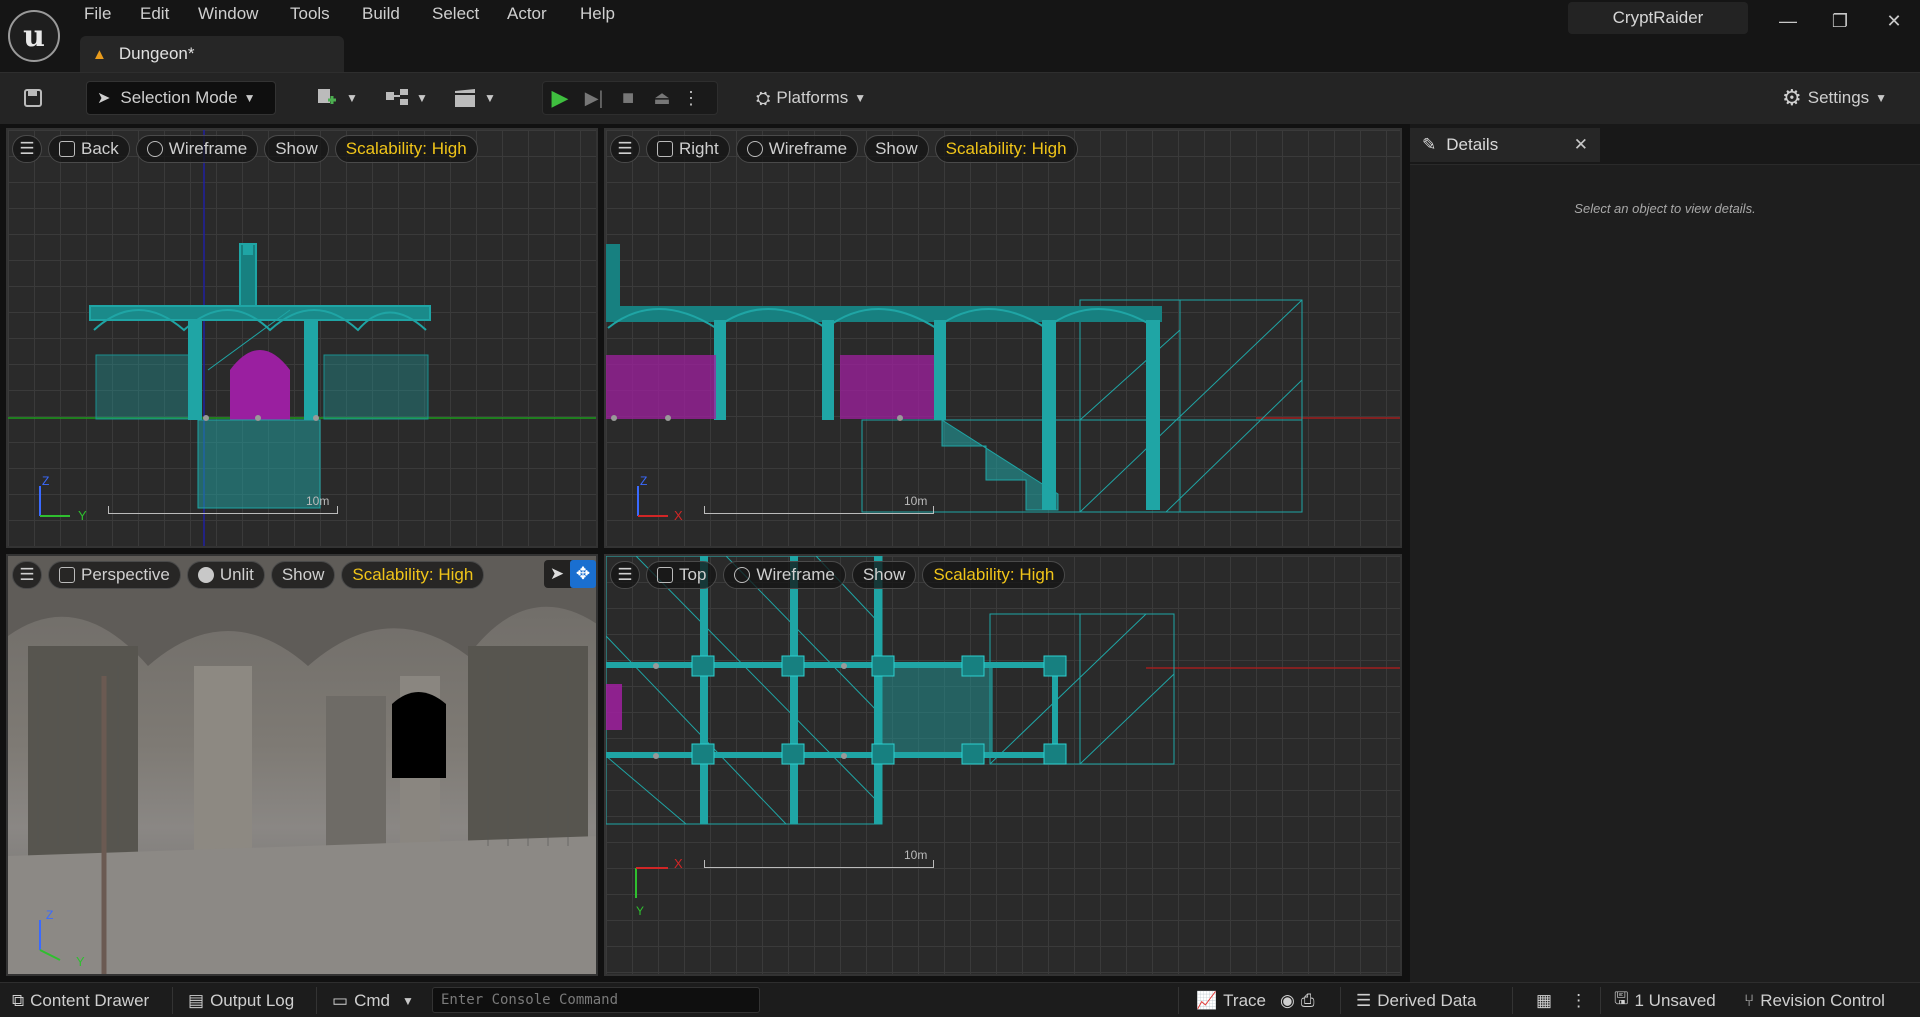  Describe the element at coordinates (1544, 1001) in the screenshot. I see `grid-icon: ▦` at that location.